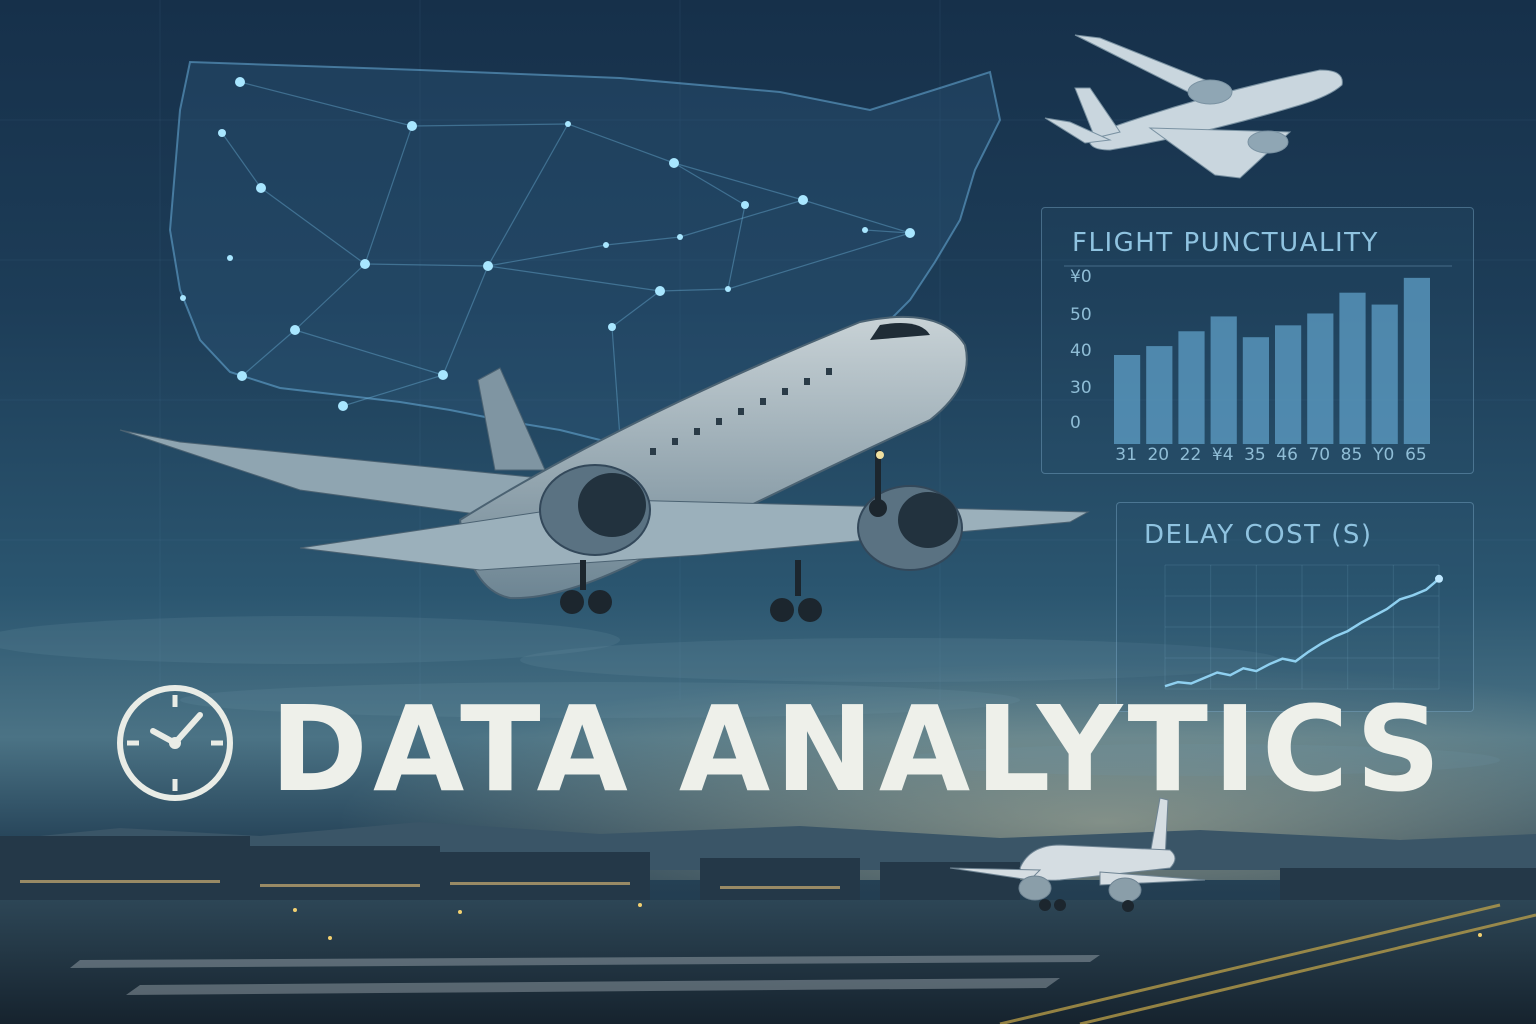  What do you see at coordinates (1383, 455) in the screenshot?
I see `punctuality-x-tick: Y0` at bounding box center [1383, 455].